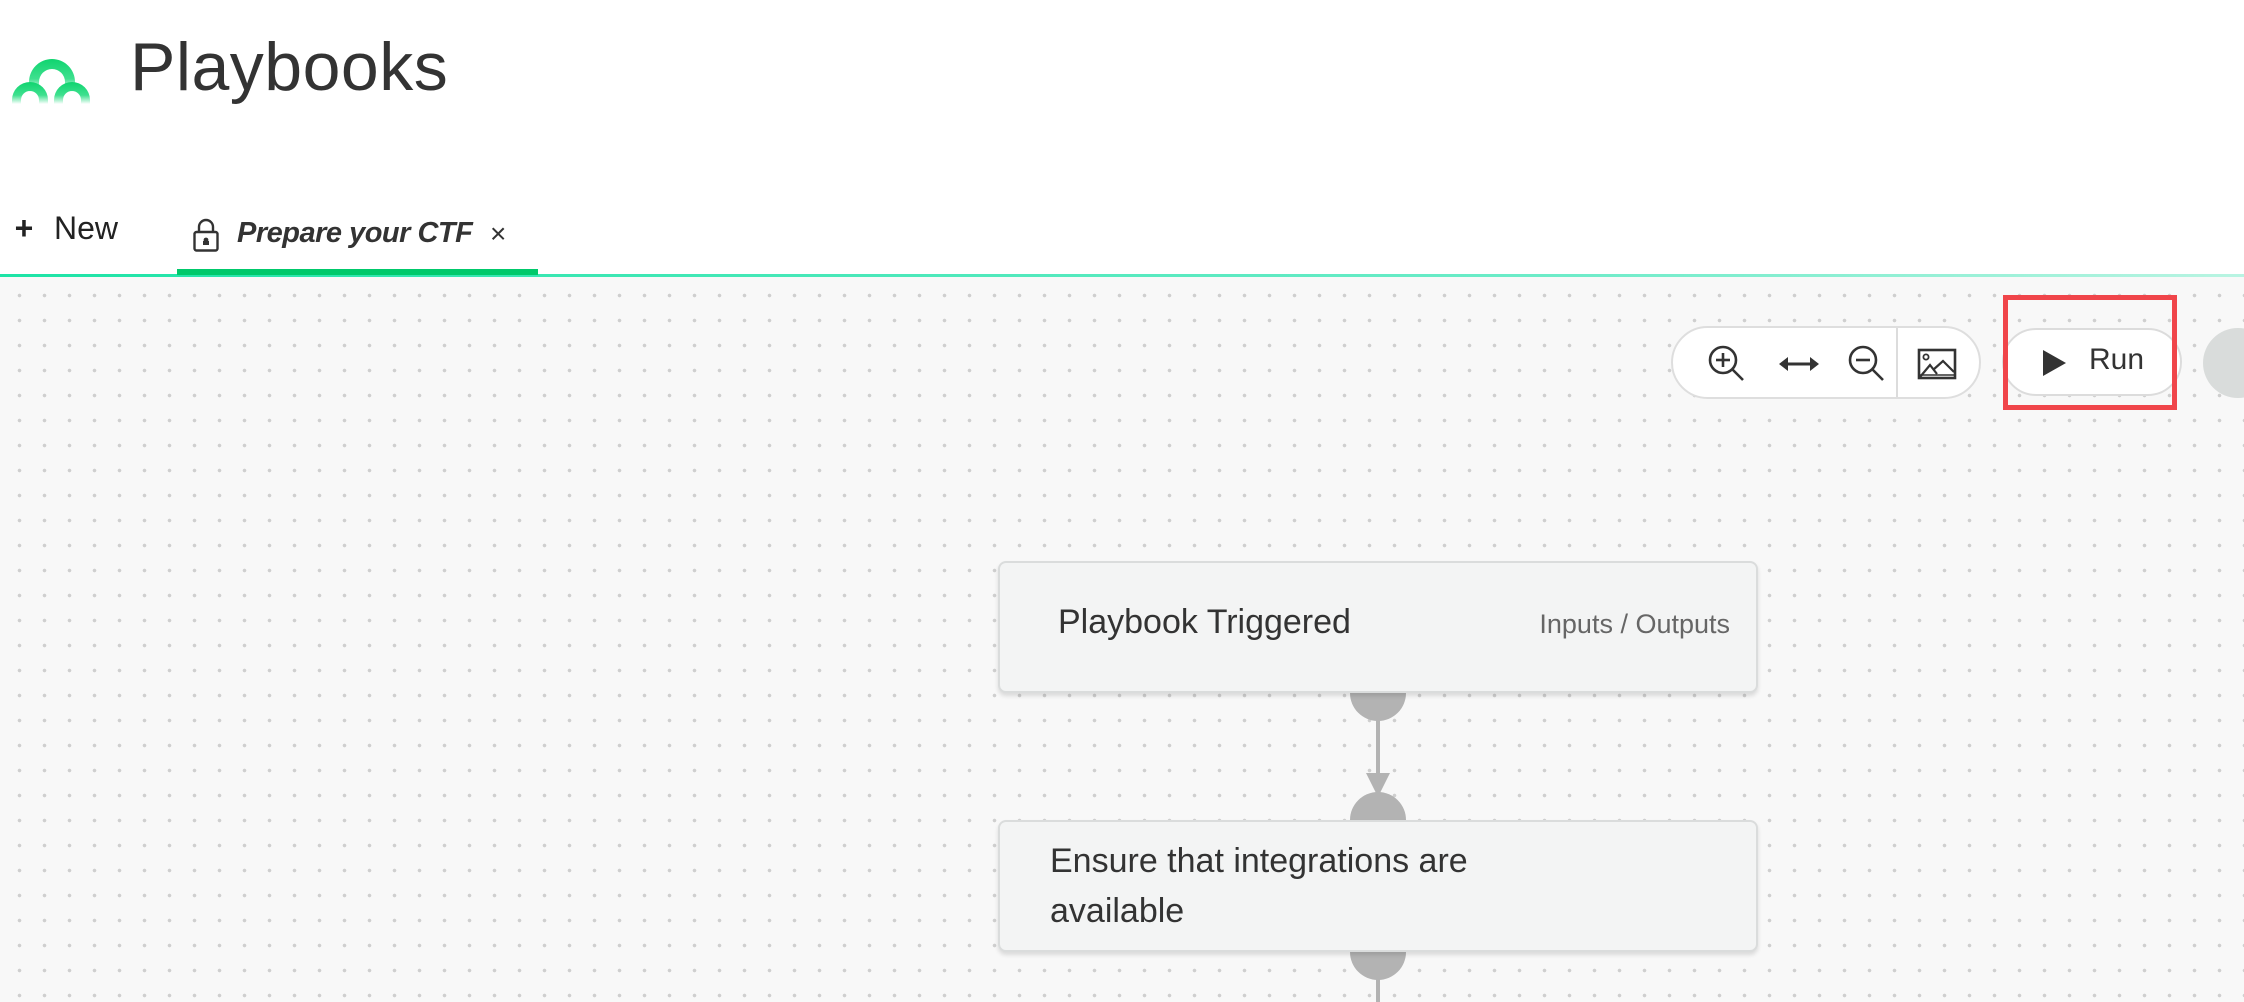 Image resolution: width=2244 pixels, height=1002 pixels. I want to click on fit-width-icon, so click(1799, 364).